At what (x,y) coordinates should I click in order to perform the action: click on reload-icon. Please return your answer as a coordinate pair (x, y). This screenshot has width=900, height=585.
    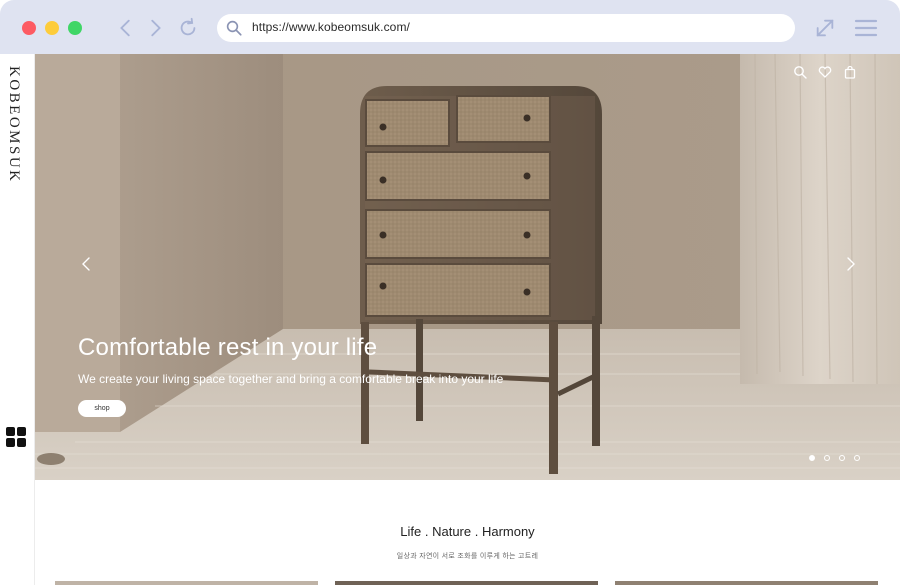
    Looking at the image, I should click on (188, 28).